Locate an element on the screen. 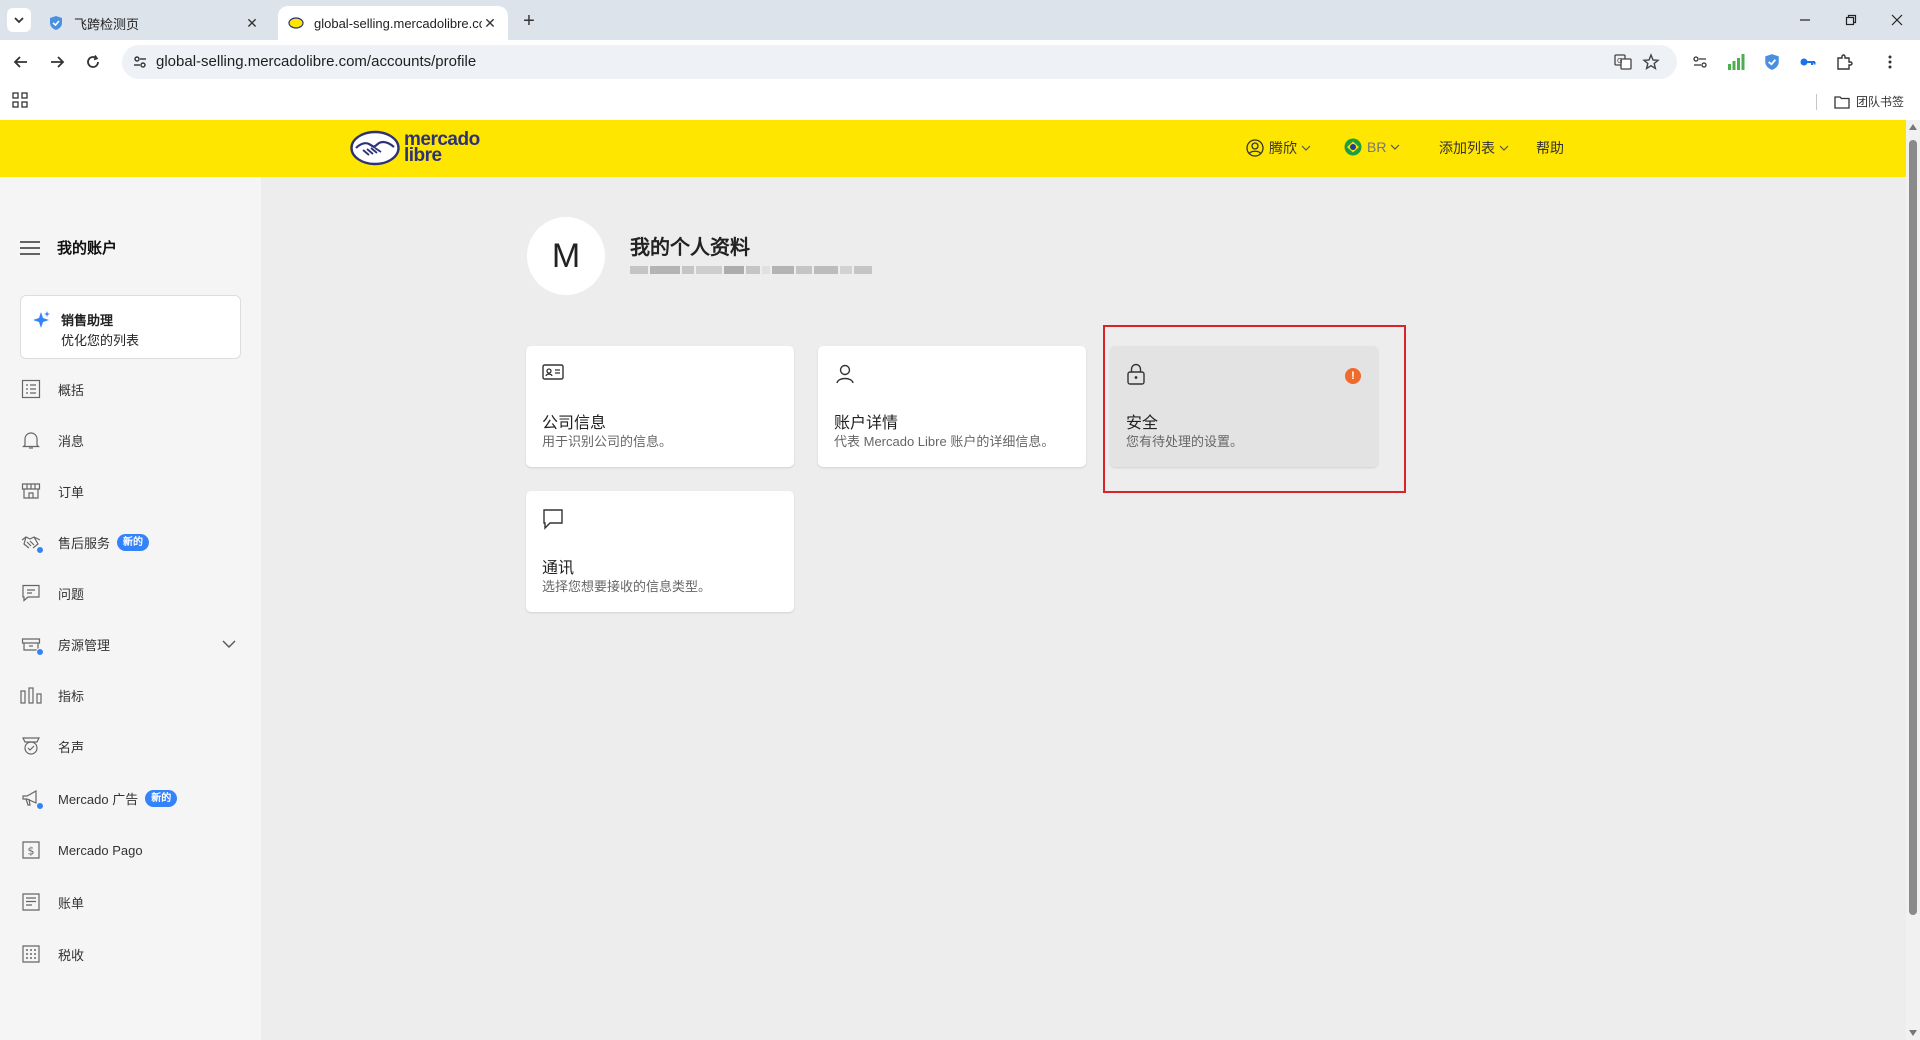  medal-icon is located at coordinates (31, 746).